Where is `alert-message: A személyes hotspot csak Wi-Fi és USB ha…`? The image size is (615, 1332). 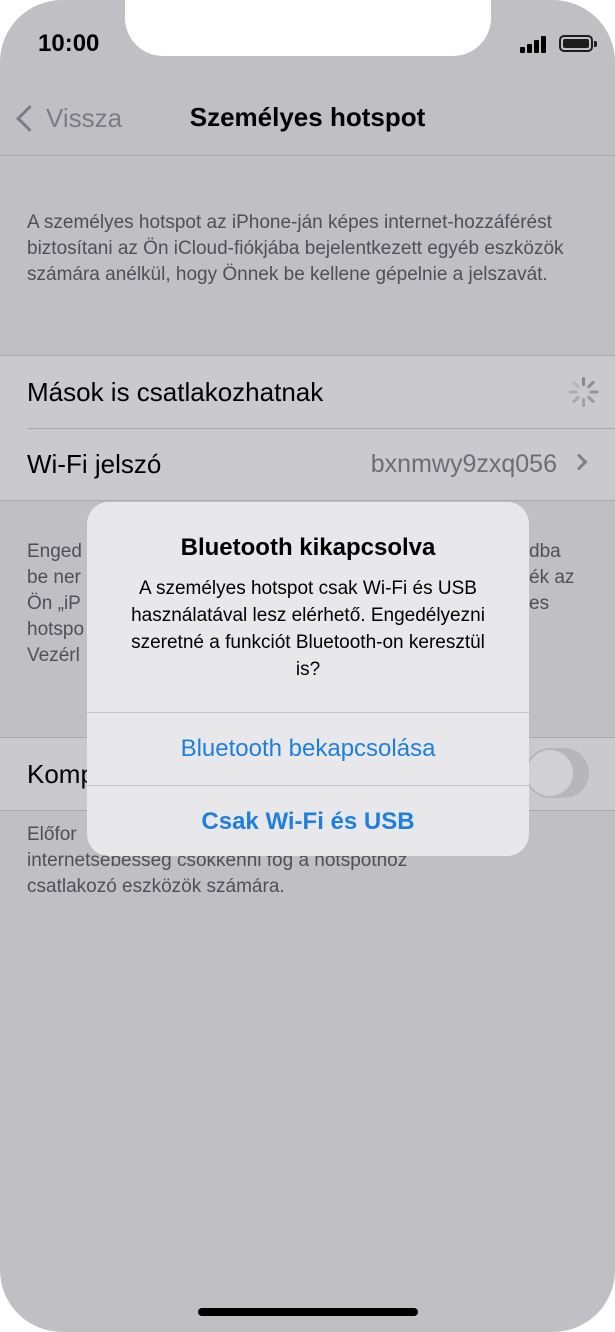
alert-message: A személyes hotspot csak Wi-Fi és USB ha… is located at coordinates (308, 629).